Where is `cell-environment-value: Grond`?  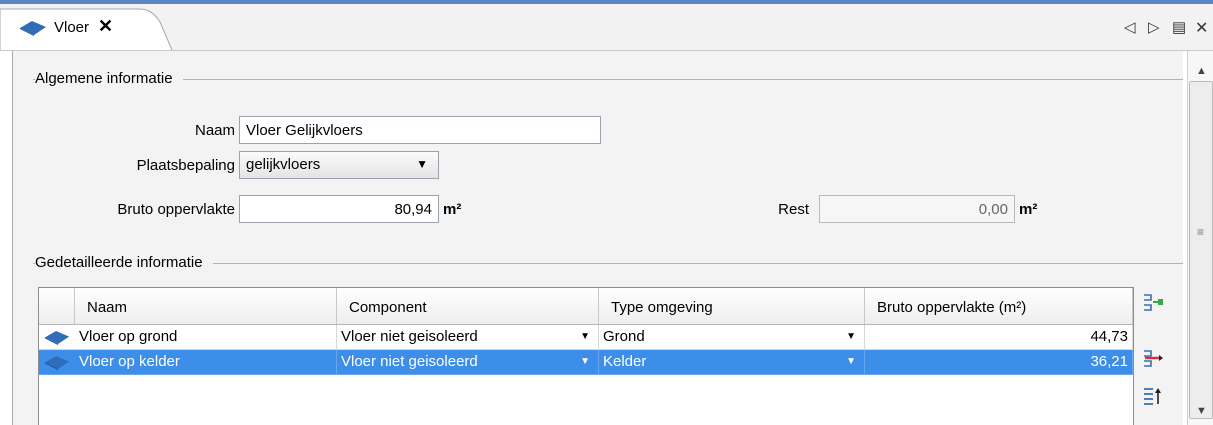
cell-environment-value: Grond is located at coordinates (624, 336).